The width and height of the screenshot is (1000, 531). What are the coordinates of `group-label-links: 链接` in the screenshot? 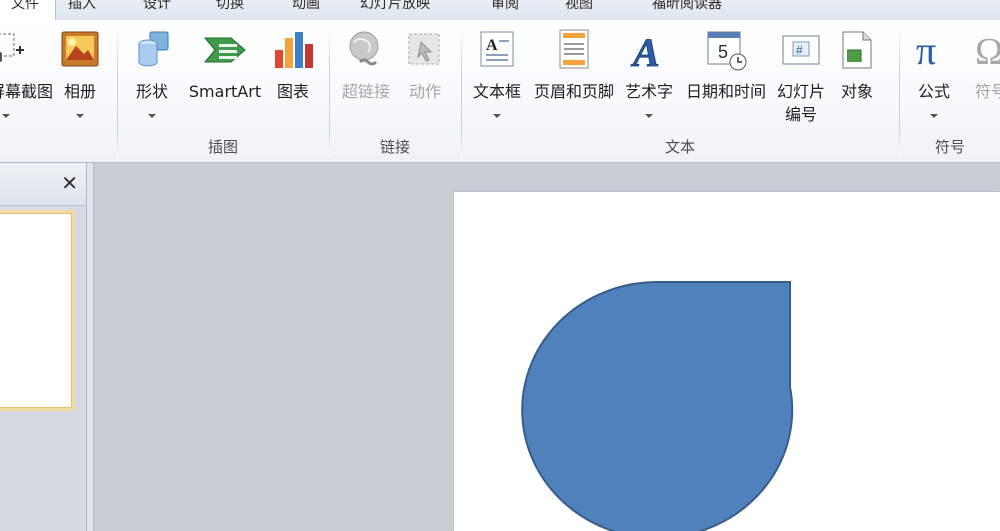 It's located at (394, 147).